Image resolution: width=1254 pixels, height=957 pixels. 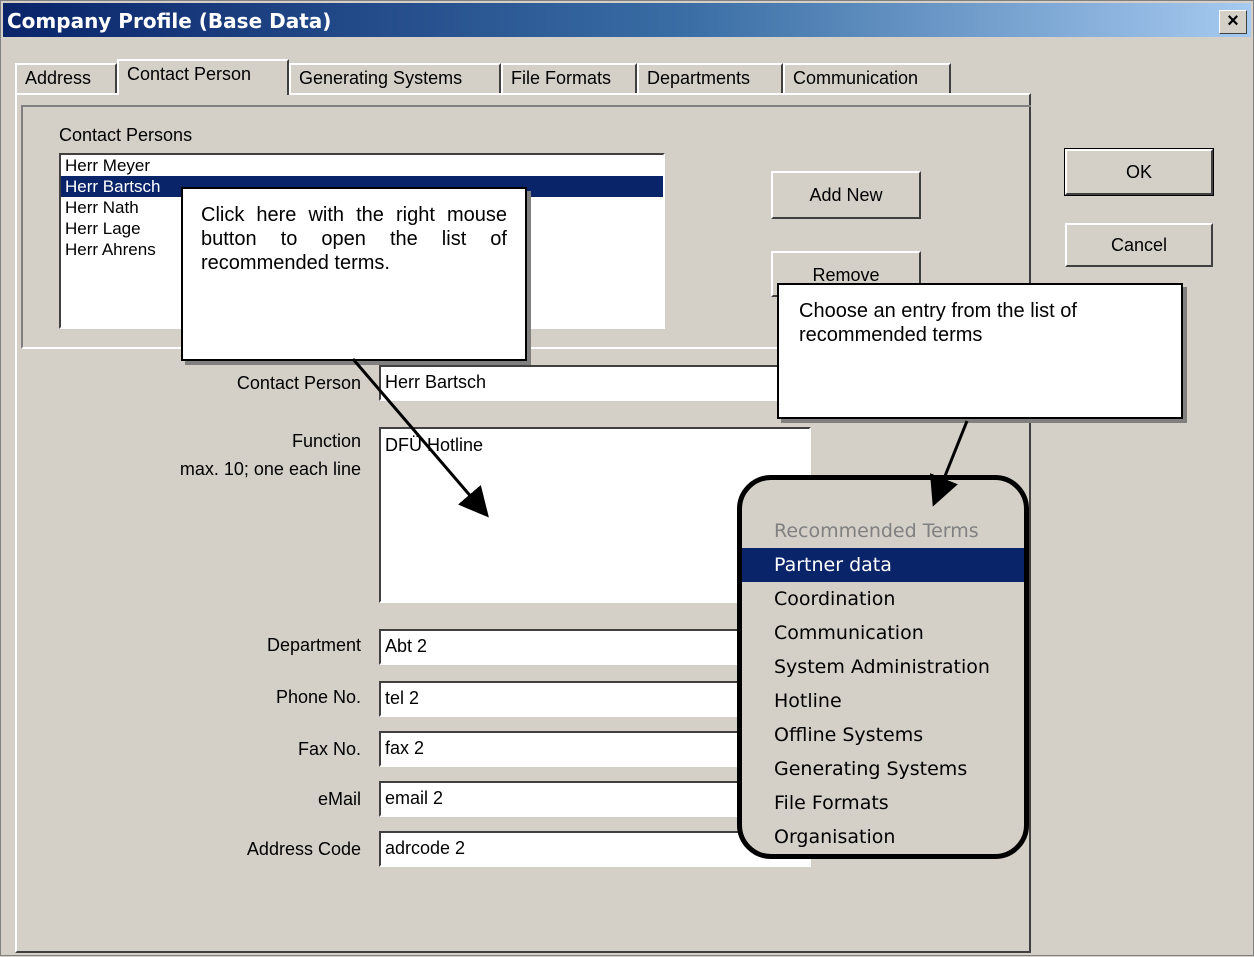 I want to click on menu-header: Recommended Terms, so click(x=883, y=531).